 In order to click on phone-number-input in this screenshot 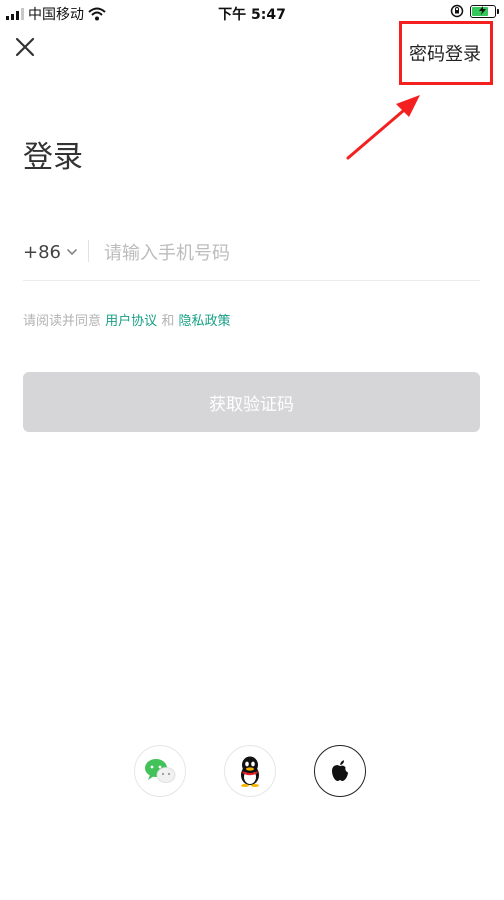, I will do `click(289, 253)`.